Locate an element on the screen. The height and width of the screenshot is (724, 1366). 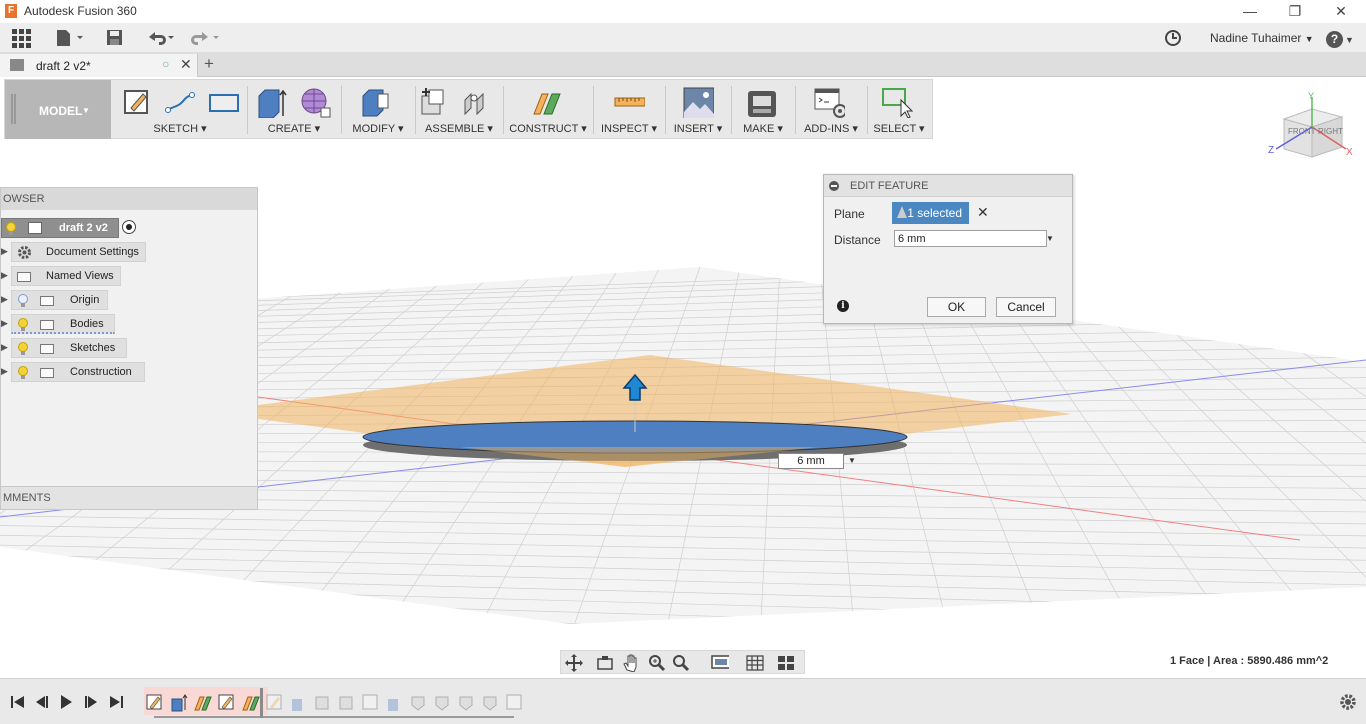
job-status-clock-icon is located at coordinates (1173, 40).